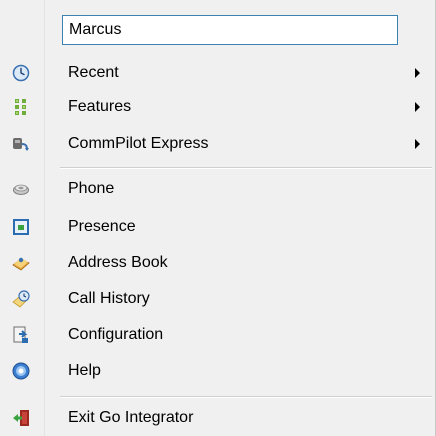  What do you see at coordinates (217, 189) in the screenshot?
I see `menu-item-phone: Phone` at bounding box center [217, 189].